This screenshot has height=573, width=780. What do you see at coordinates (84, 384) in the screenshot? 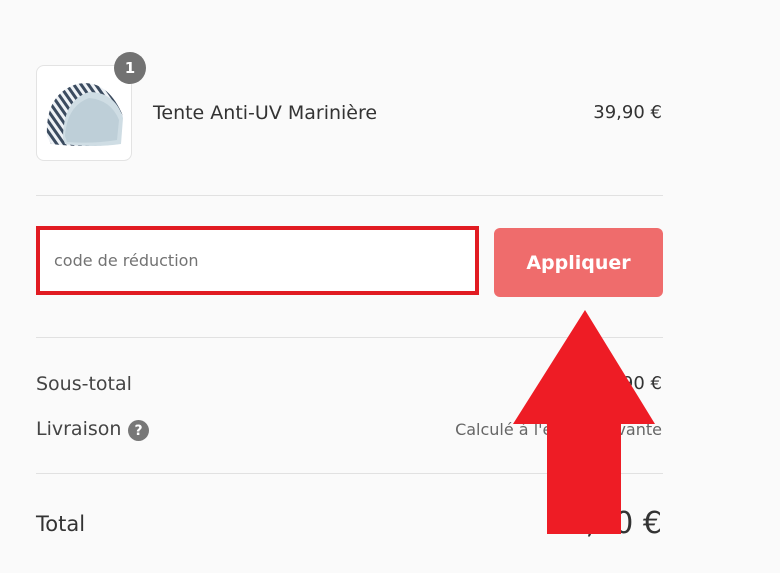
I see `subtotal-label: Sous-total` at bounding box center [84, 384].